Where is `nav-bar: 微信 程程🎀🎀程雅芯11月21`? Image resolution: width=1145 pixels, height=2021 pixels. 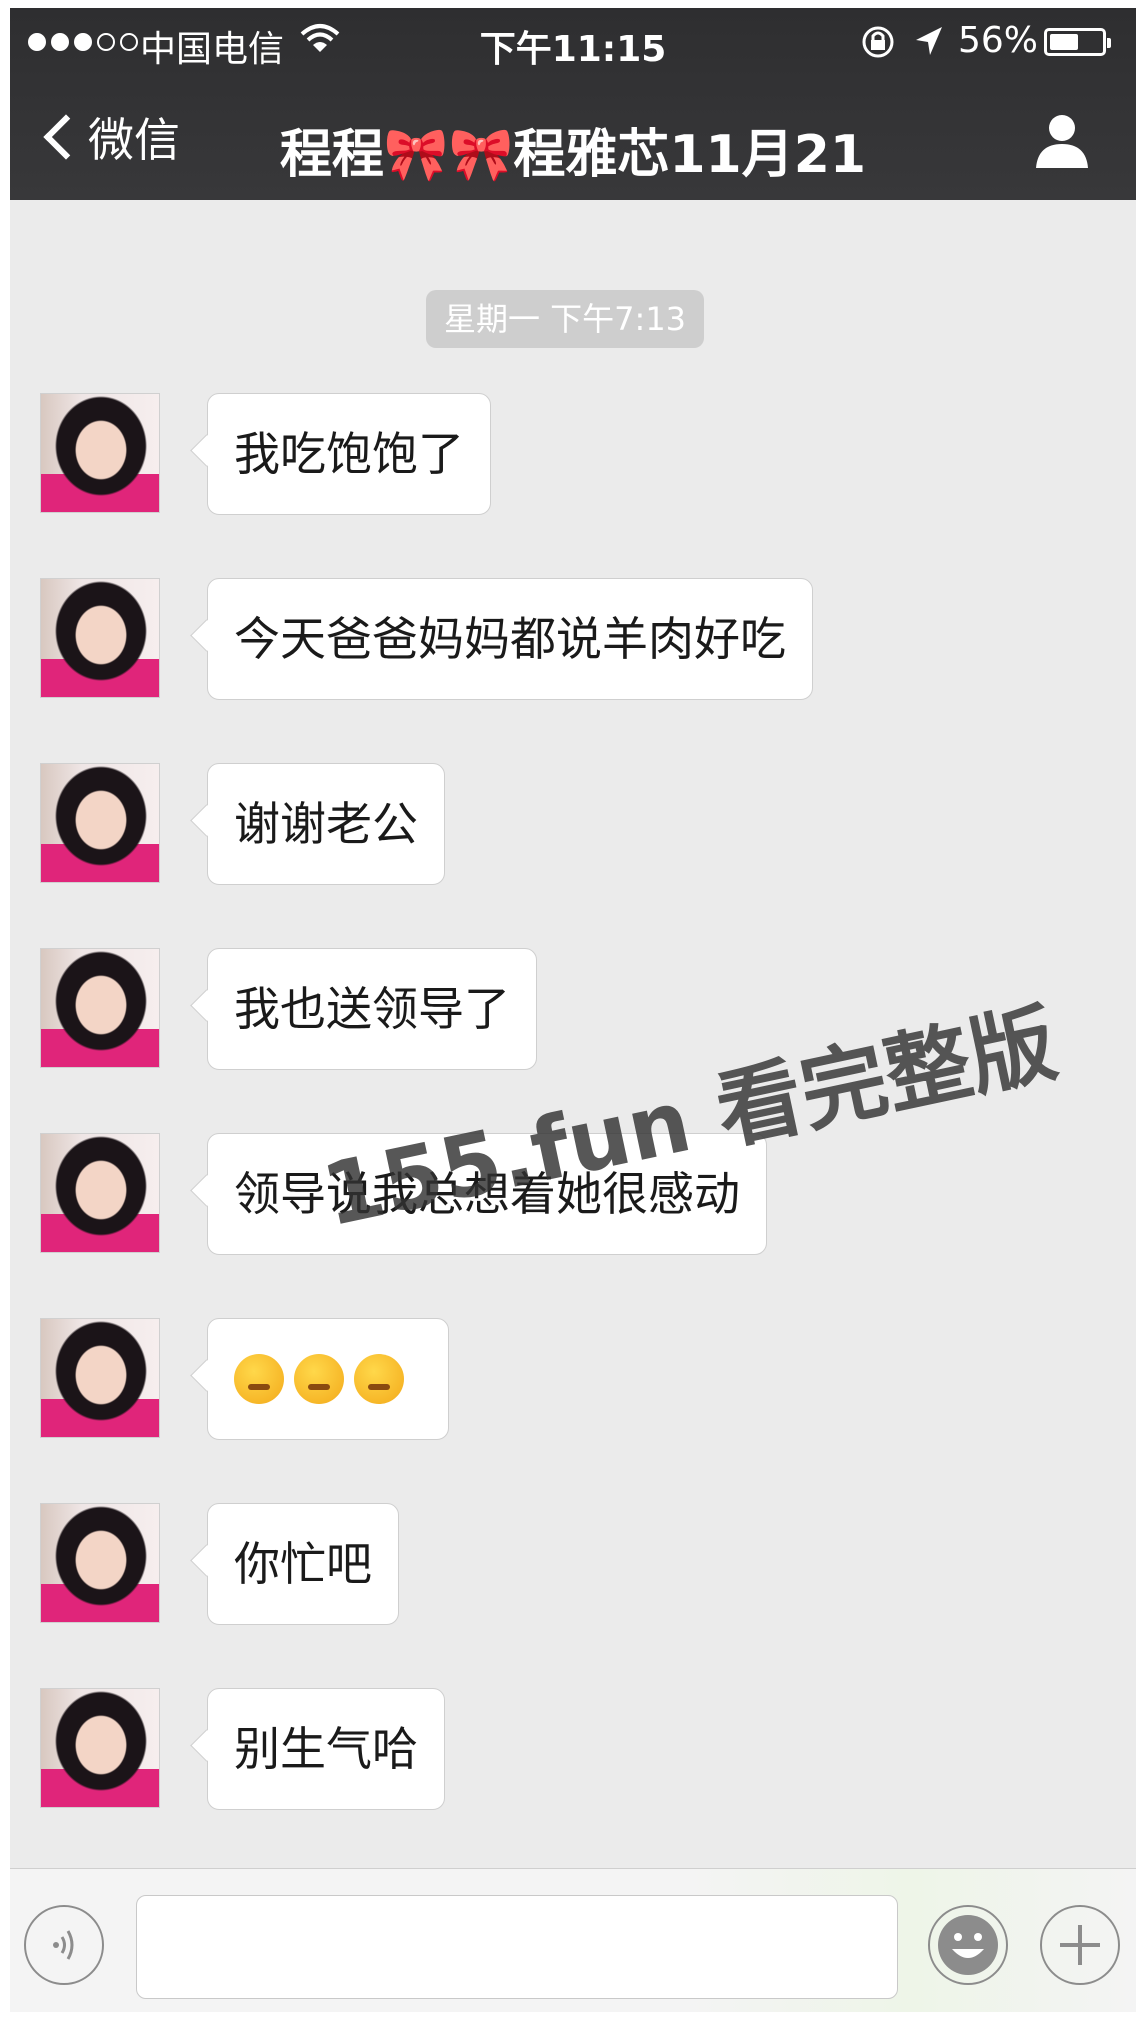 nav-bar: 微信 程程🎀🎀程雅芯11月21 is located at coordinates (573, 139).